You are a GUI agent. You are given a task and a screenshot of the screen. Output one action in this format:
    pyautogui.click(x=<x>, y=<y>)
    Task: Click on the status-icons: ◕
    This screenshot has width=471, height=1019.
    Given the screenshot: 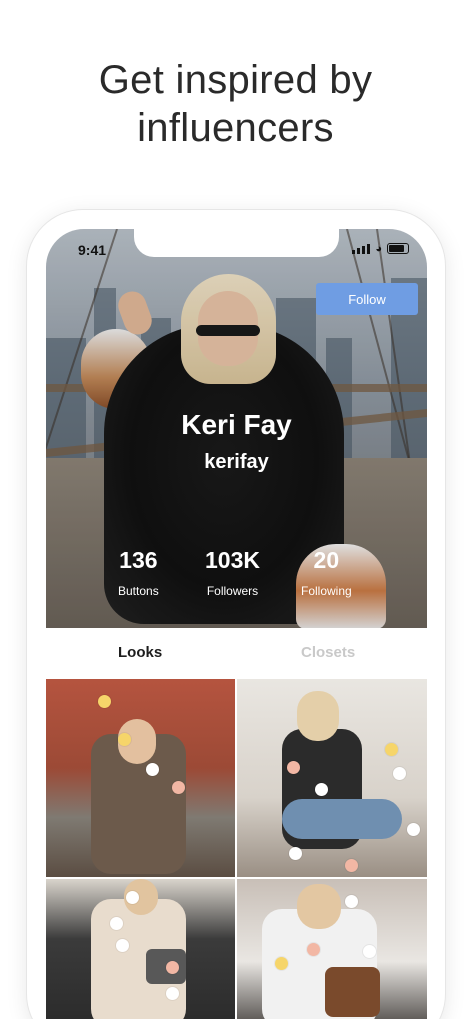 What is the action you would take?
    pyautogui.click(x=380, y=249)
    